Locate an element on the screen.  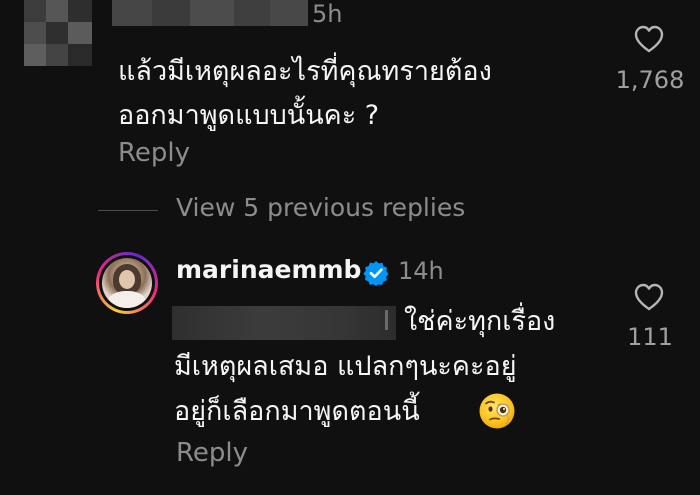
profile-photo is located at coordinates (127, 283).